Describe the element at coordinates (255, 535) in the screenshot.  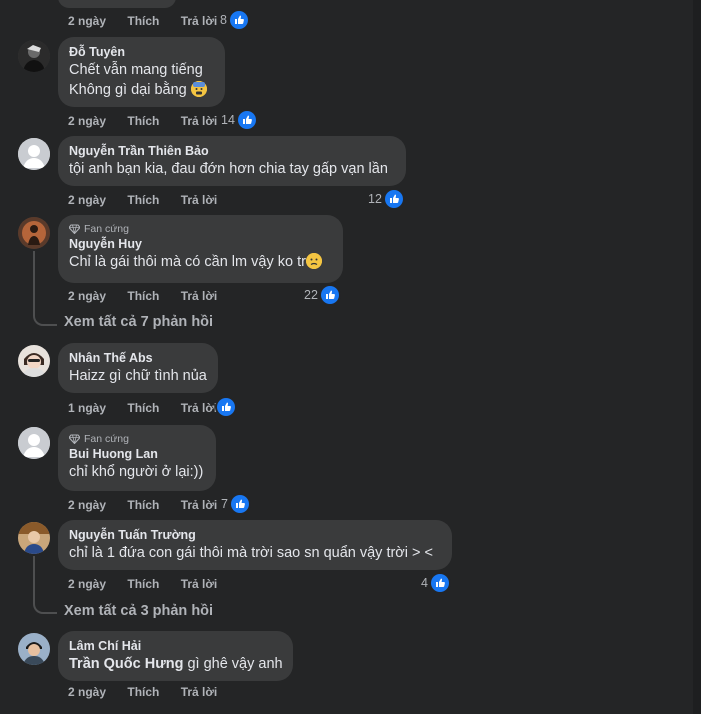
I see `comment-author: Nguyễn Tuấn Trường` at that location.